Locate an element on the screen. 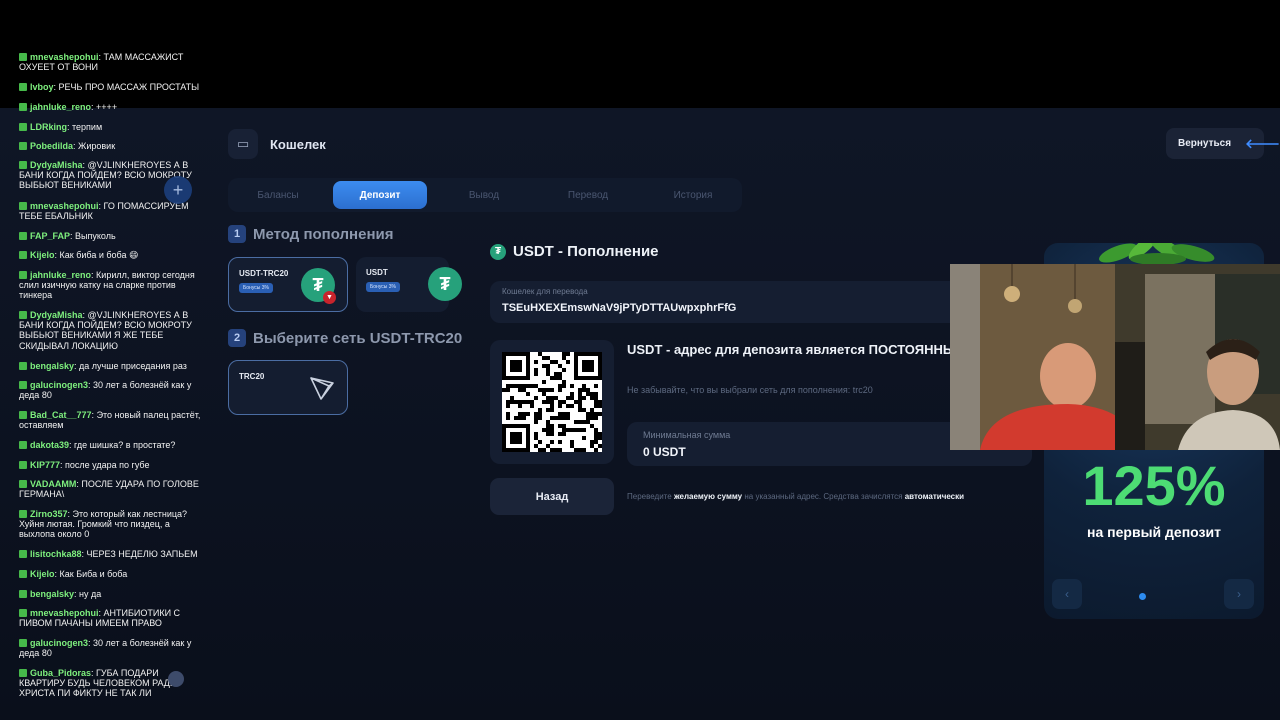 This screenshot has height=720, width=1280. tether-icon: ₮ is located at coordinates (498, 251).